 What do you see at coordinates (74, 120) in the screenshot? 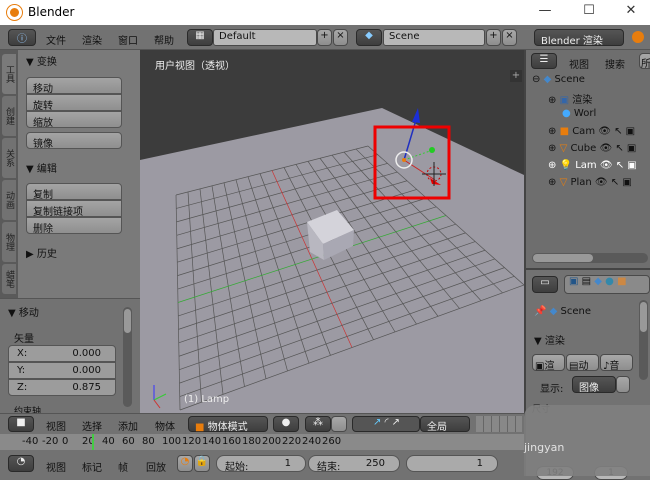
I see `scale-button: 缩放` at bounding box center [74, 120].